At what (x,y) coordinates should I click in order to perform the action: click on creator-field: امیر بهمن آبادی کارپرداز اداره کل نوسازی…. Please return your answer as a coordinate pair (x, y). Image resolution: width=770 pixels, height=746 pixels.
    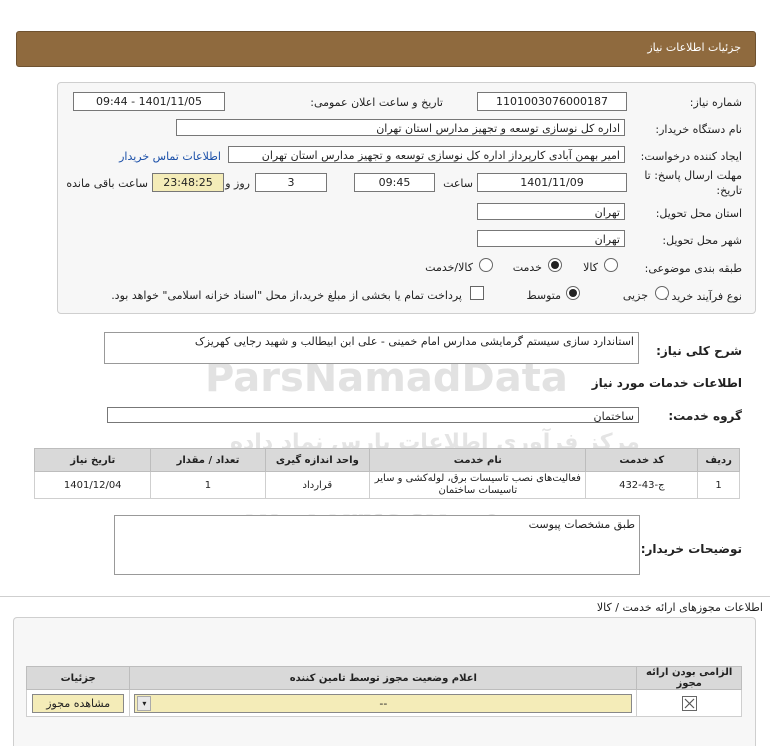
    Looking at the image, I should click on (426, 154).